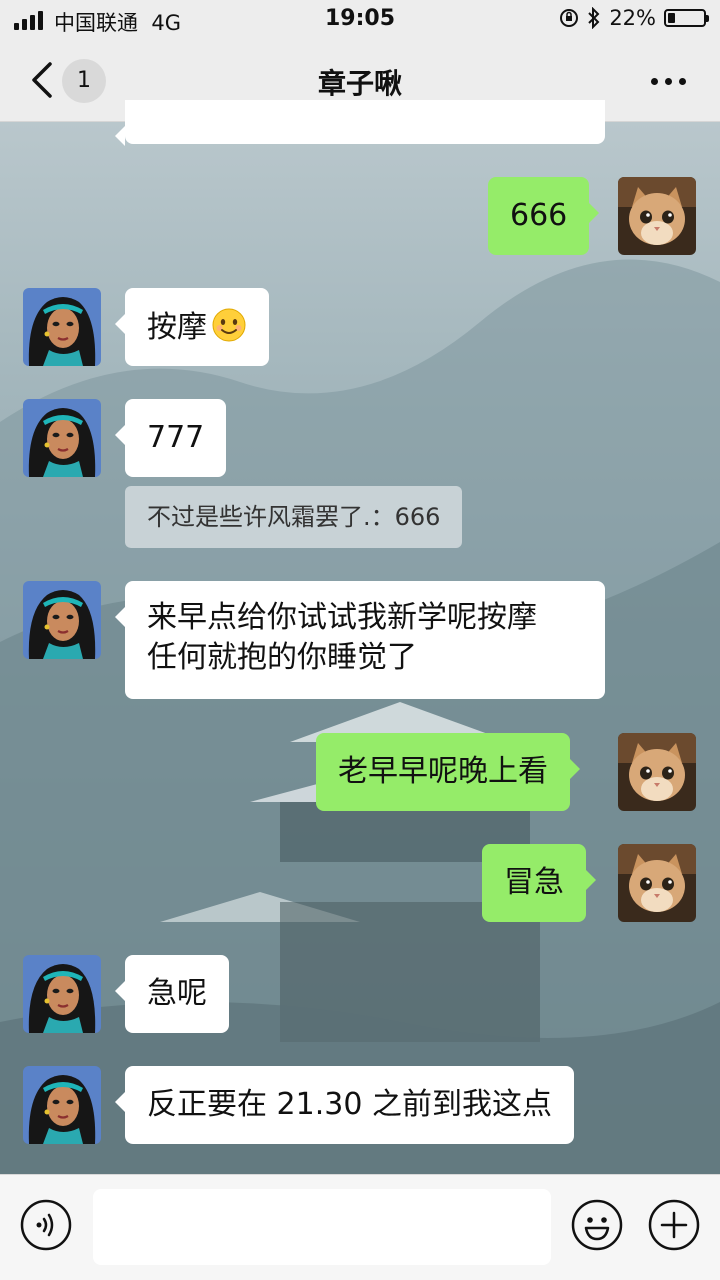 The width and height of the screenshot is (720, 1280). Describe the element at coordinates (360, 123) in the screenshot. I see `message-bubble-partial` at that location.